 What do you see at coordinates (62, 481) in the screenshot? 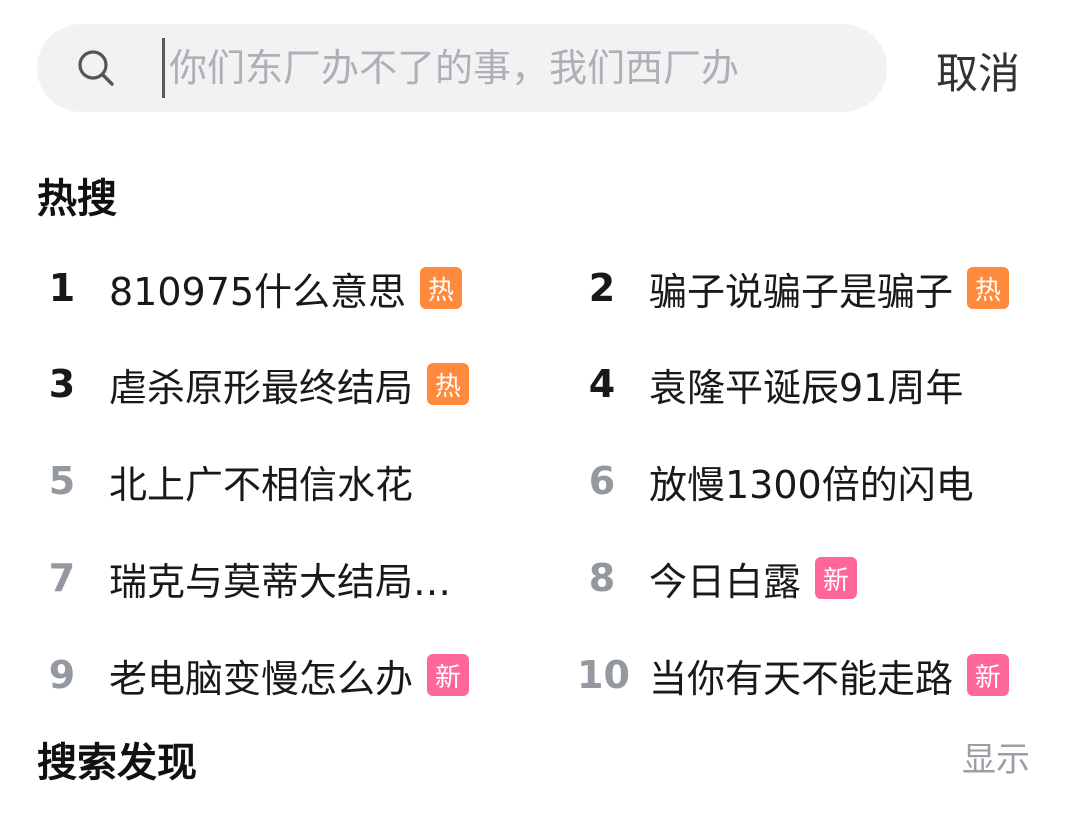
I see `rank-number: 5` at bounding box center [62, 481].